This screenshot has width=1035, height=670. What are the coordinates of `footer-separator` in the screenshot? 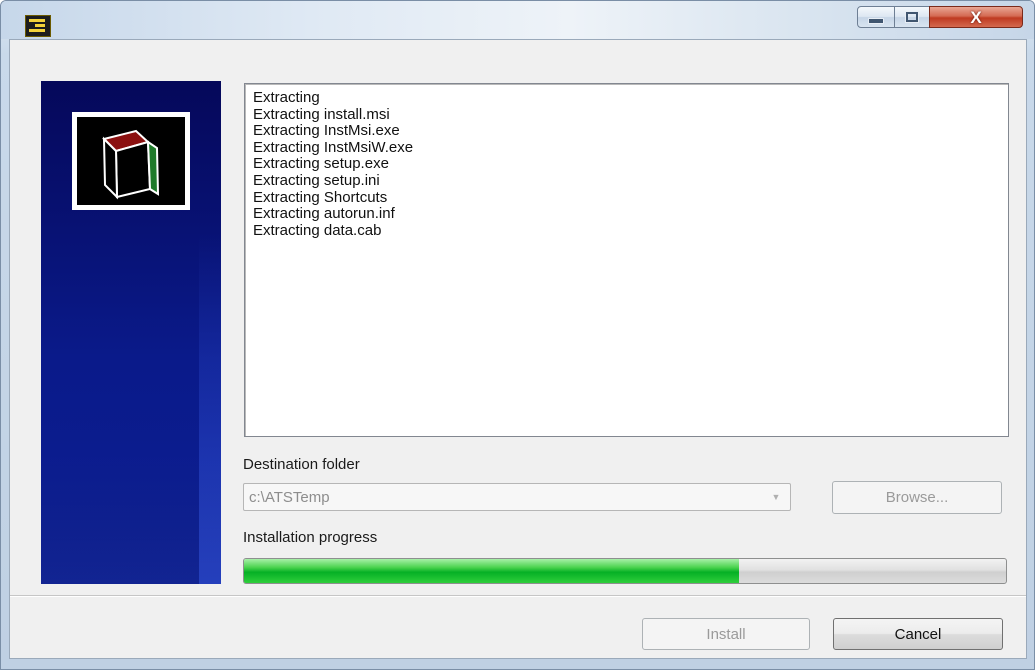 It's located at (518, 596).